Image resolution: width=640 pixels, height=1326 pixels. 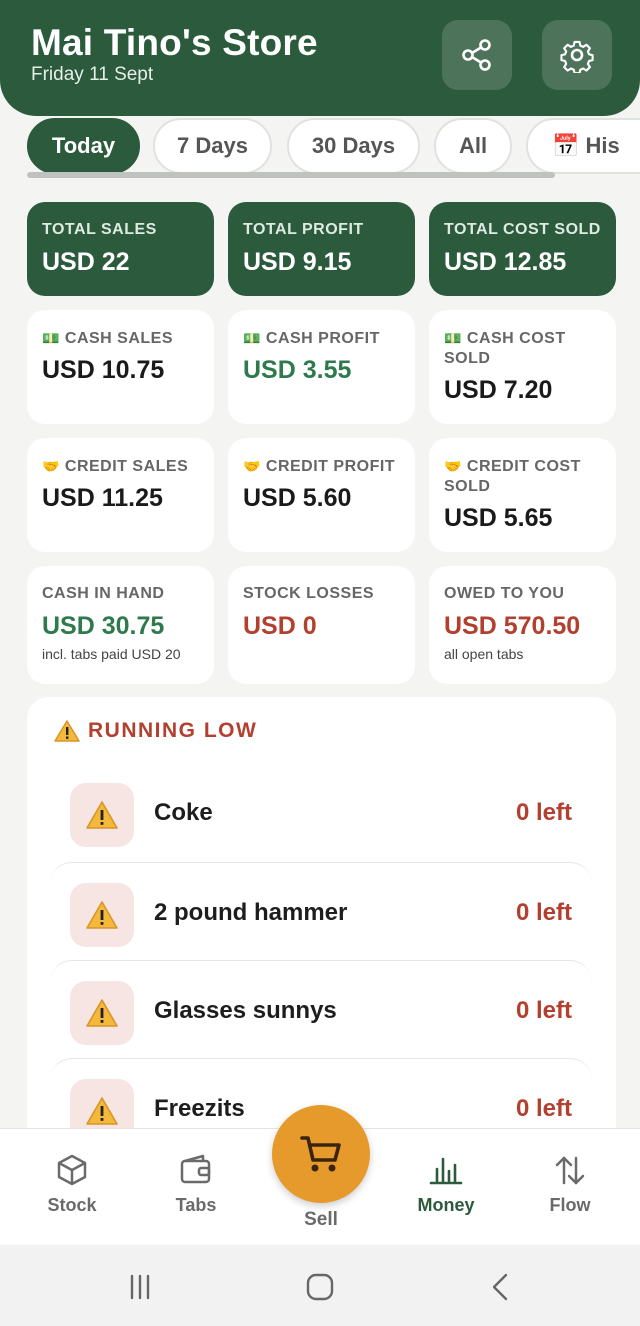 I want to click on nav-flow: Flow, so click(x=570, y=1184).